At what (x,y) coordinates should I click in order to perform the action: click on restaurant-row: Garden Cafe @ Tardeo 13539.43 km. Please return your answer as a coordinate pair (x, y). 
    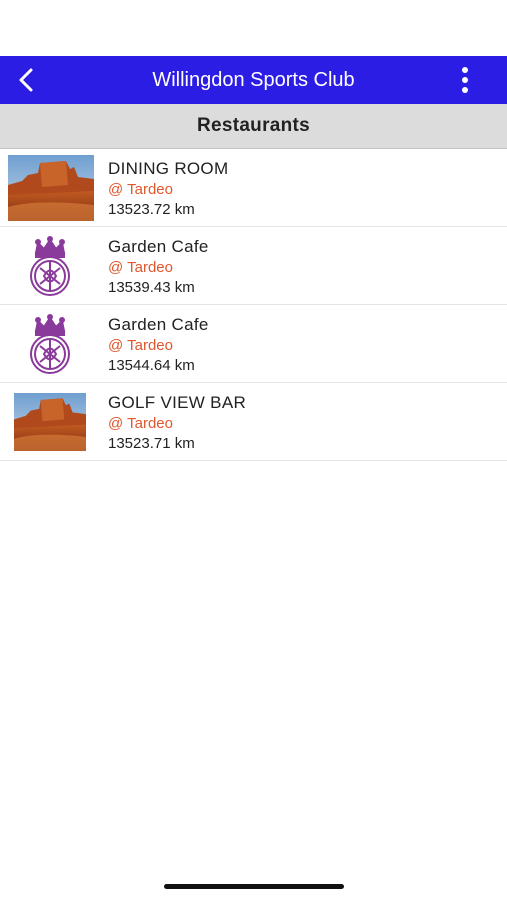
    Looking at the image, I should click on (253, 266).